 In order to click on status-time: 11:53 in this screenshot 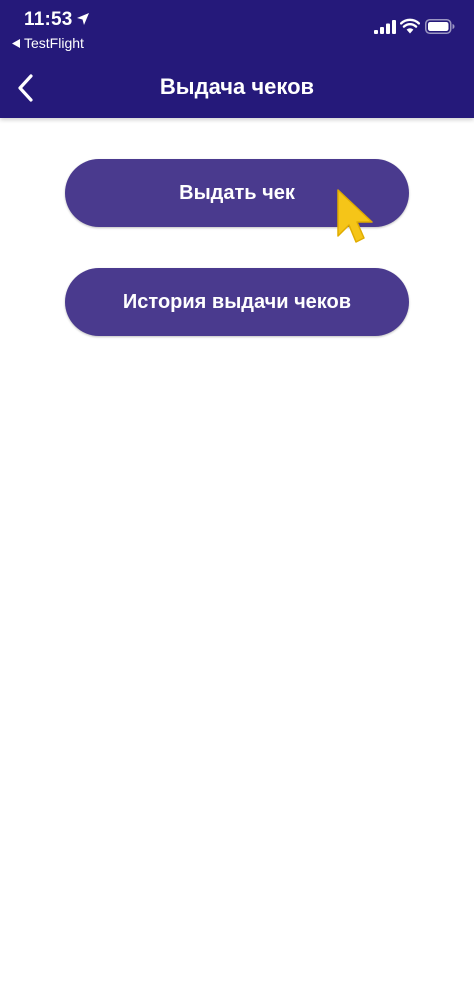, I will do `click(48, 19)`.